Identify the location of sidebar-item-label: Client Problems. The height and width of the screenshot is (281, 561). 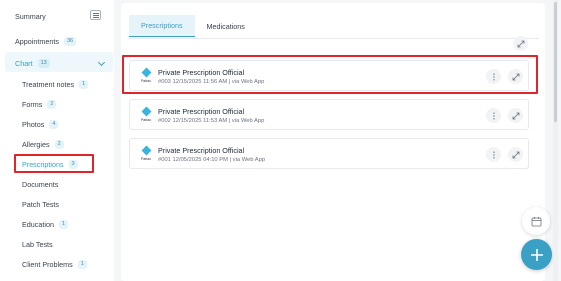
(47, 264).